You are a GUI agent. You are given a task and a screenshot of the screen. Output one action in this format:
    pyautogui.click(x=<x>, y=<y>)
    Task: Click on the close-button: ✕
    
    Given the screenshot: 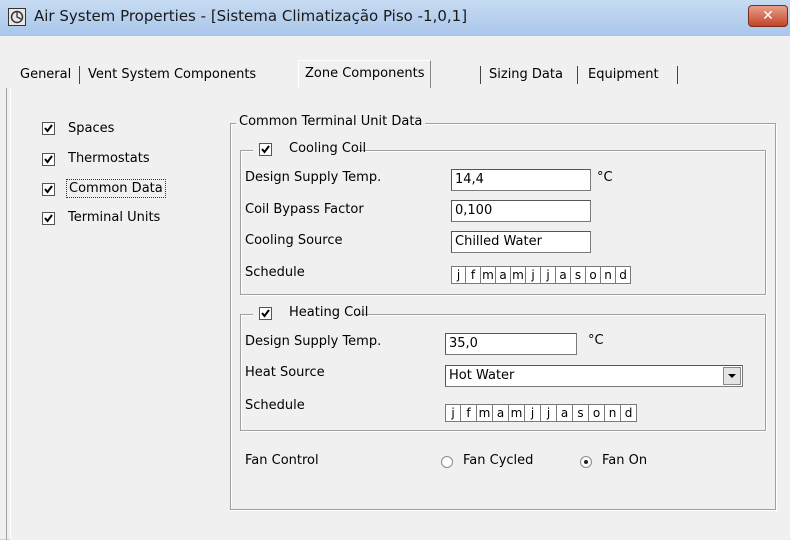 What is the action you would take?
    pyautogui.click(x=768, y=16)
    